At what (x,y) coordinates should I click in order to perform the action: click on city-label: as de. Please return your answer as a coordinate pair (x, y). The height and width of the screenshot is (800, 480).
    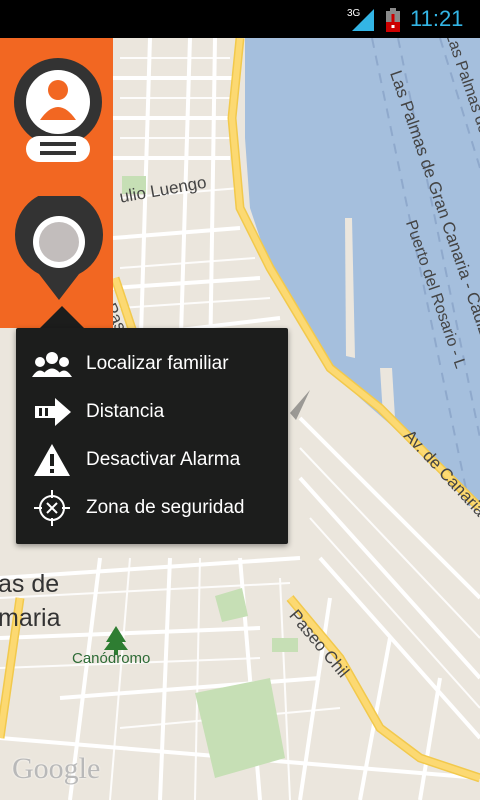
    Looking at the image, I should click on (30, 584).